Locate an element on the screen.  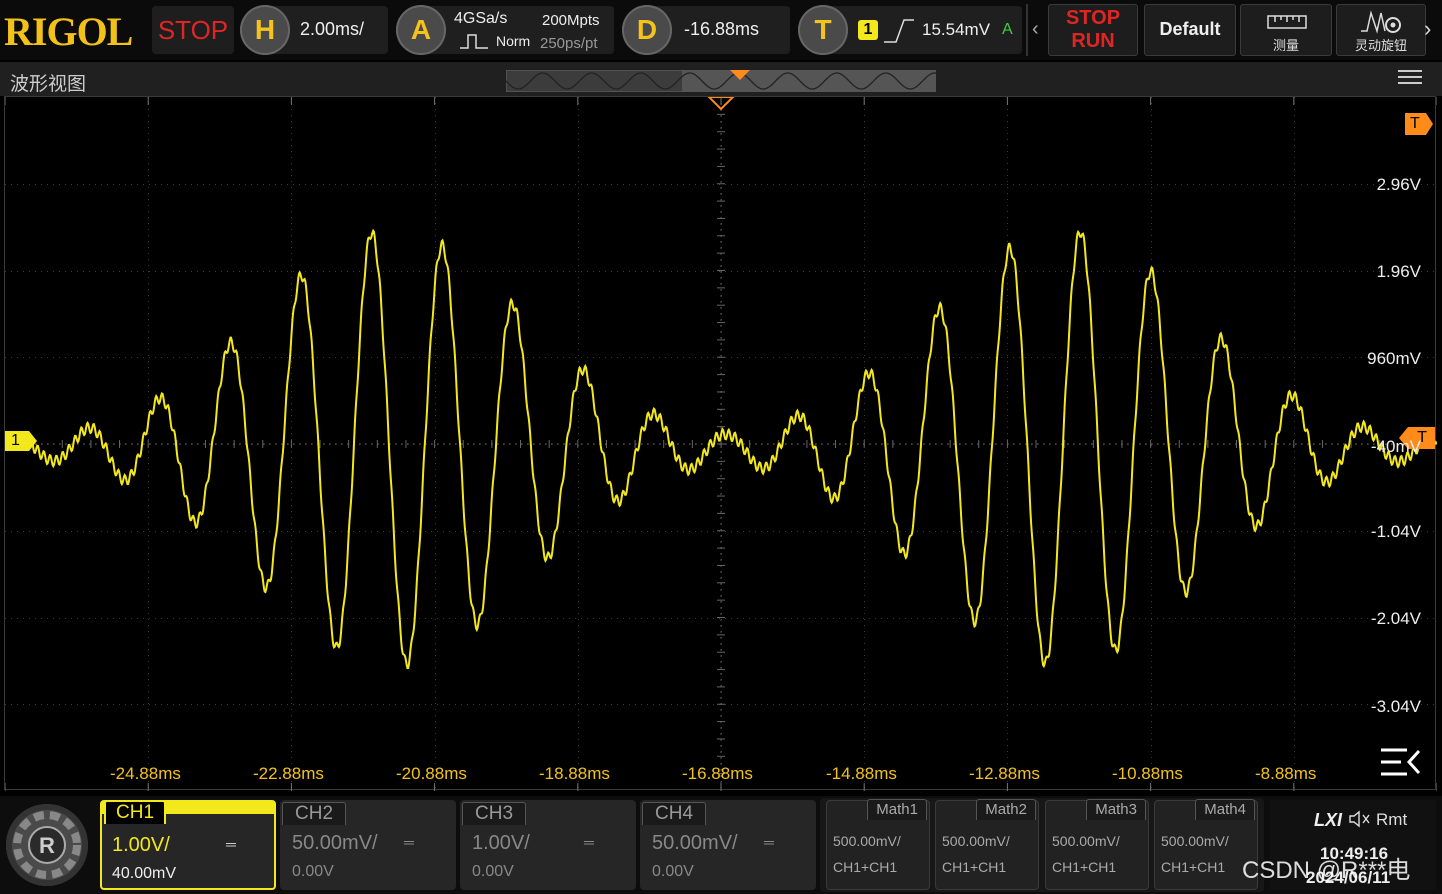
ch1-scale: 1.00V/ is located at coordinates (141, 845).